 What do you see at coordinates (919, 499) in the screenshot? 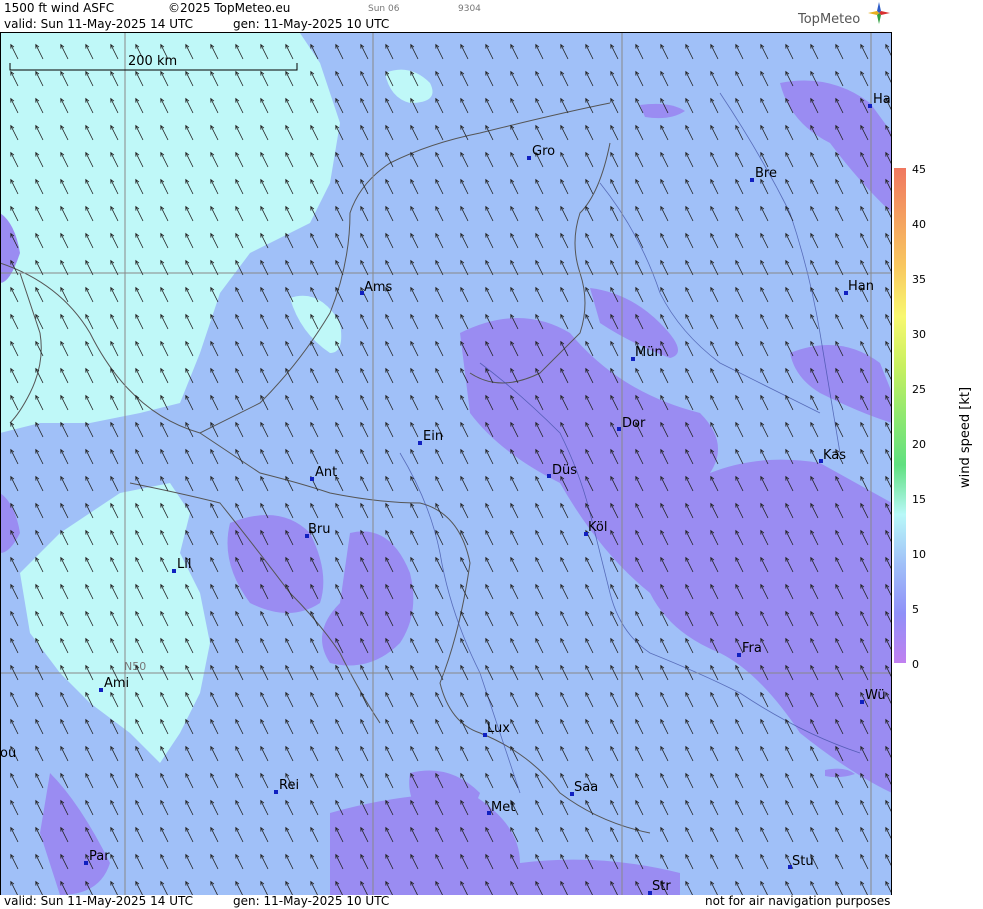
I see `legend-tick: 15` at bounding box center [919, 499].